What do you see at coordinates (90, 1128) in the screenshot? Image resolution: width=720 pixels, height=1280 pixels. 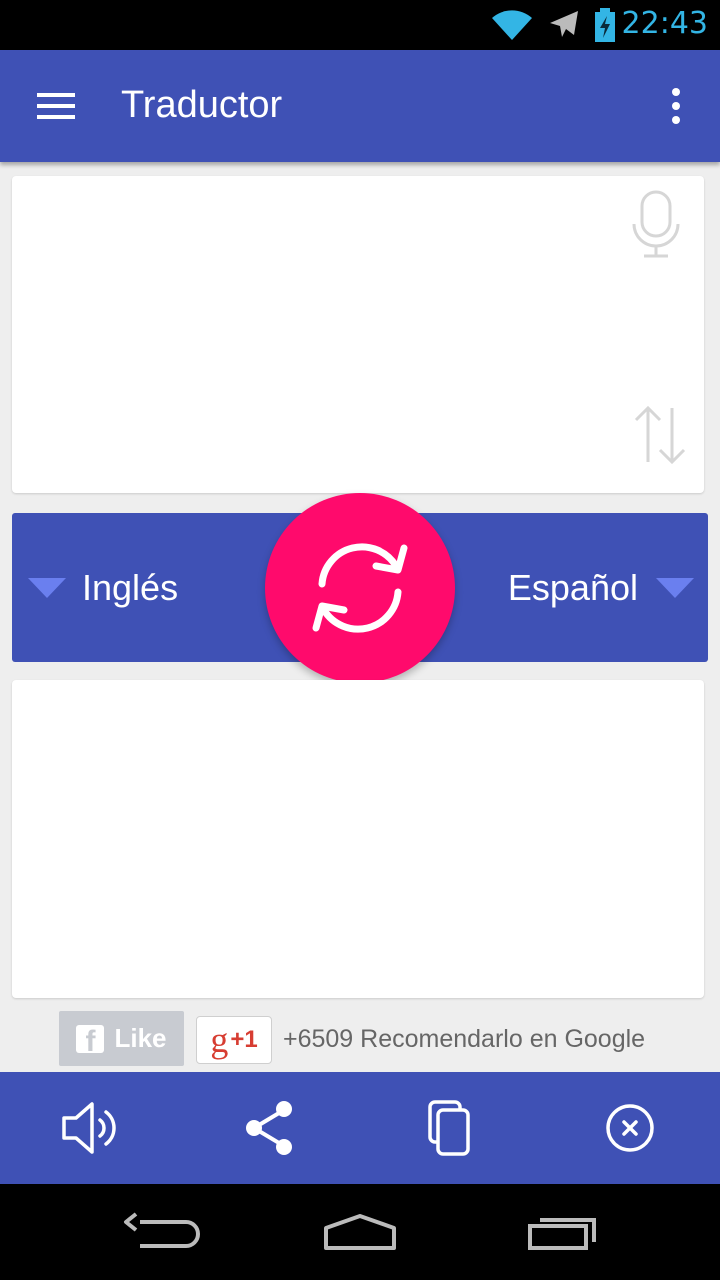 I see `speaker-icon` at bounding box center [90, 1128].